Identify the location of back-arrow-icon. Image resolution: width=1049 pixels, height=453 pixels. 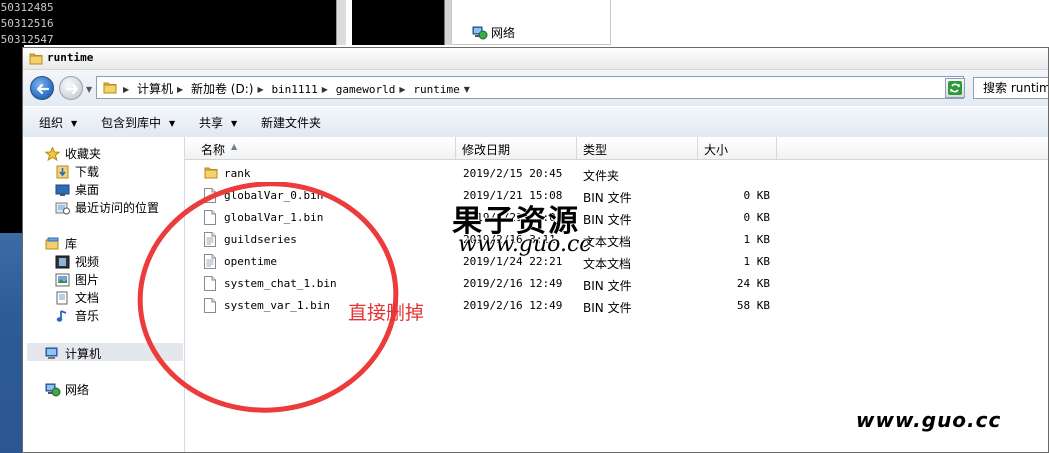
(43, 89).